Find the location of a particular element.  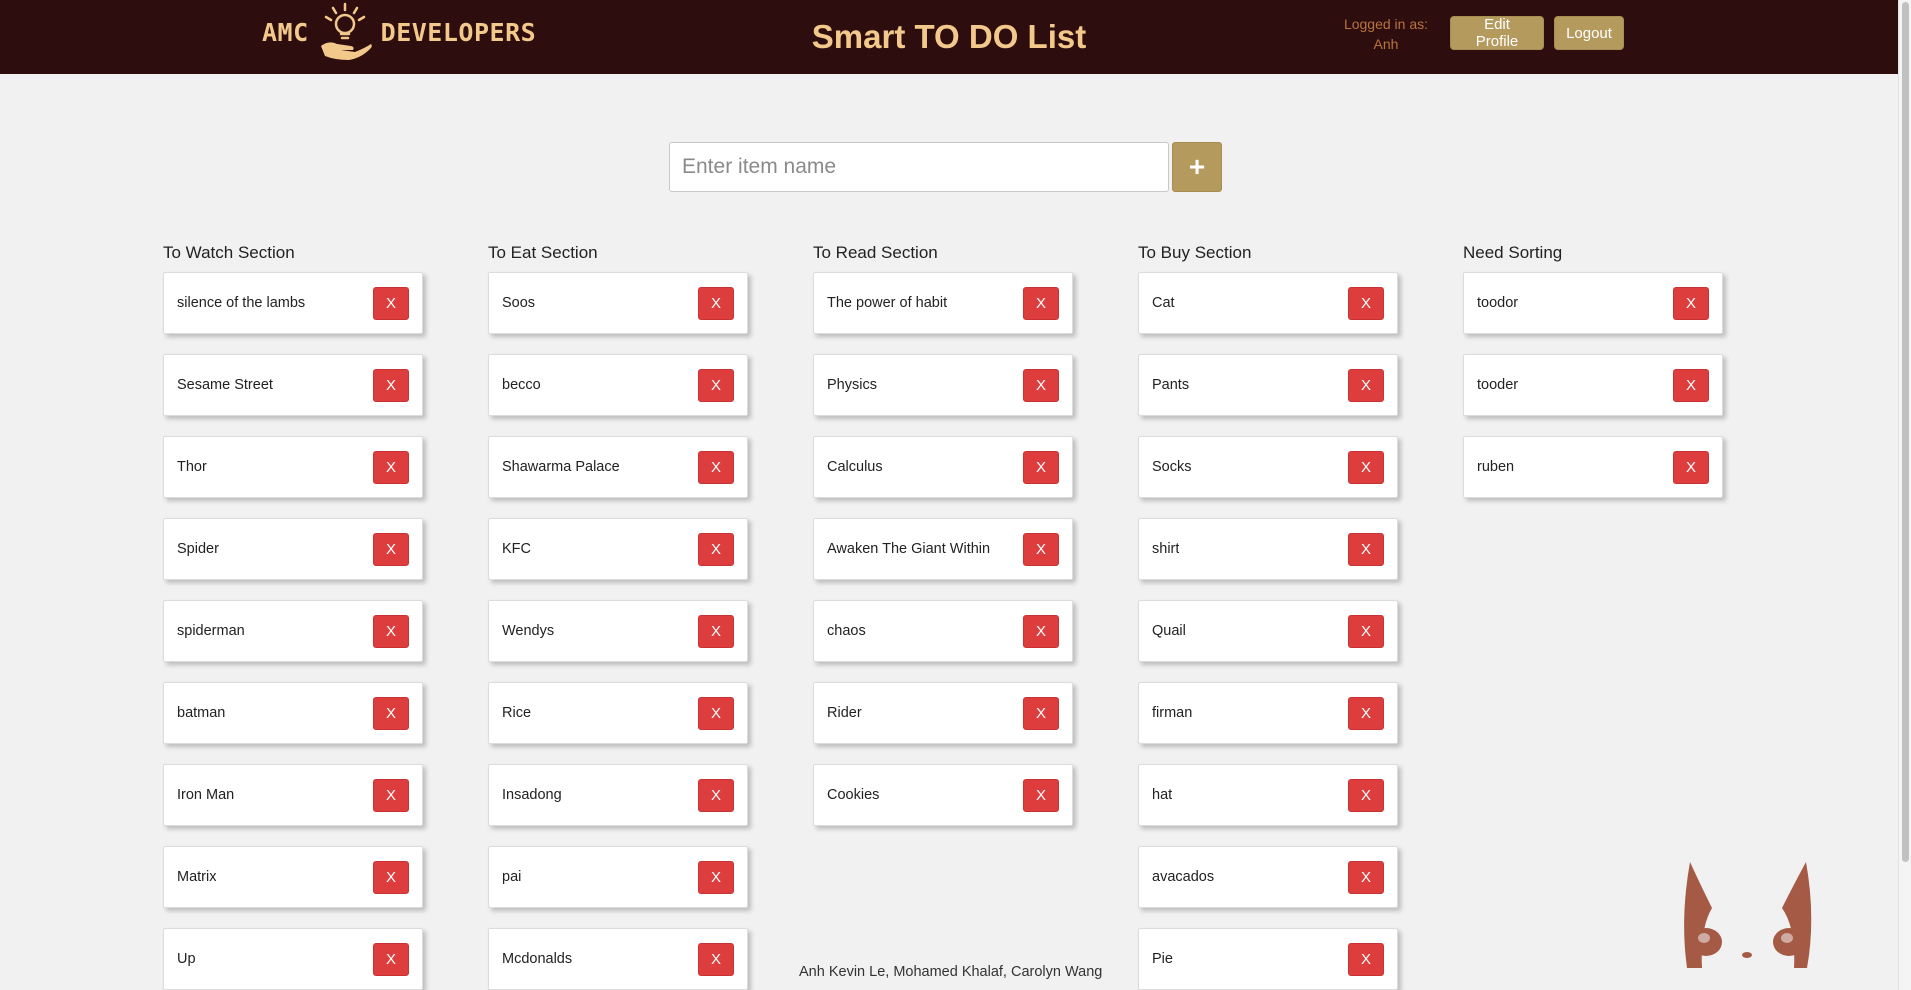

todo-item-label: Pants is located at coordinates (1171, 385).